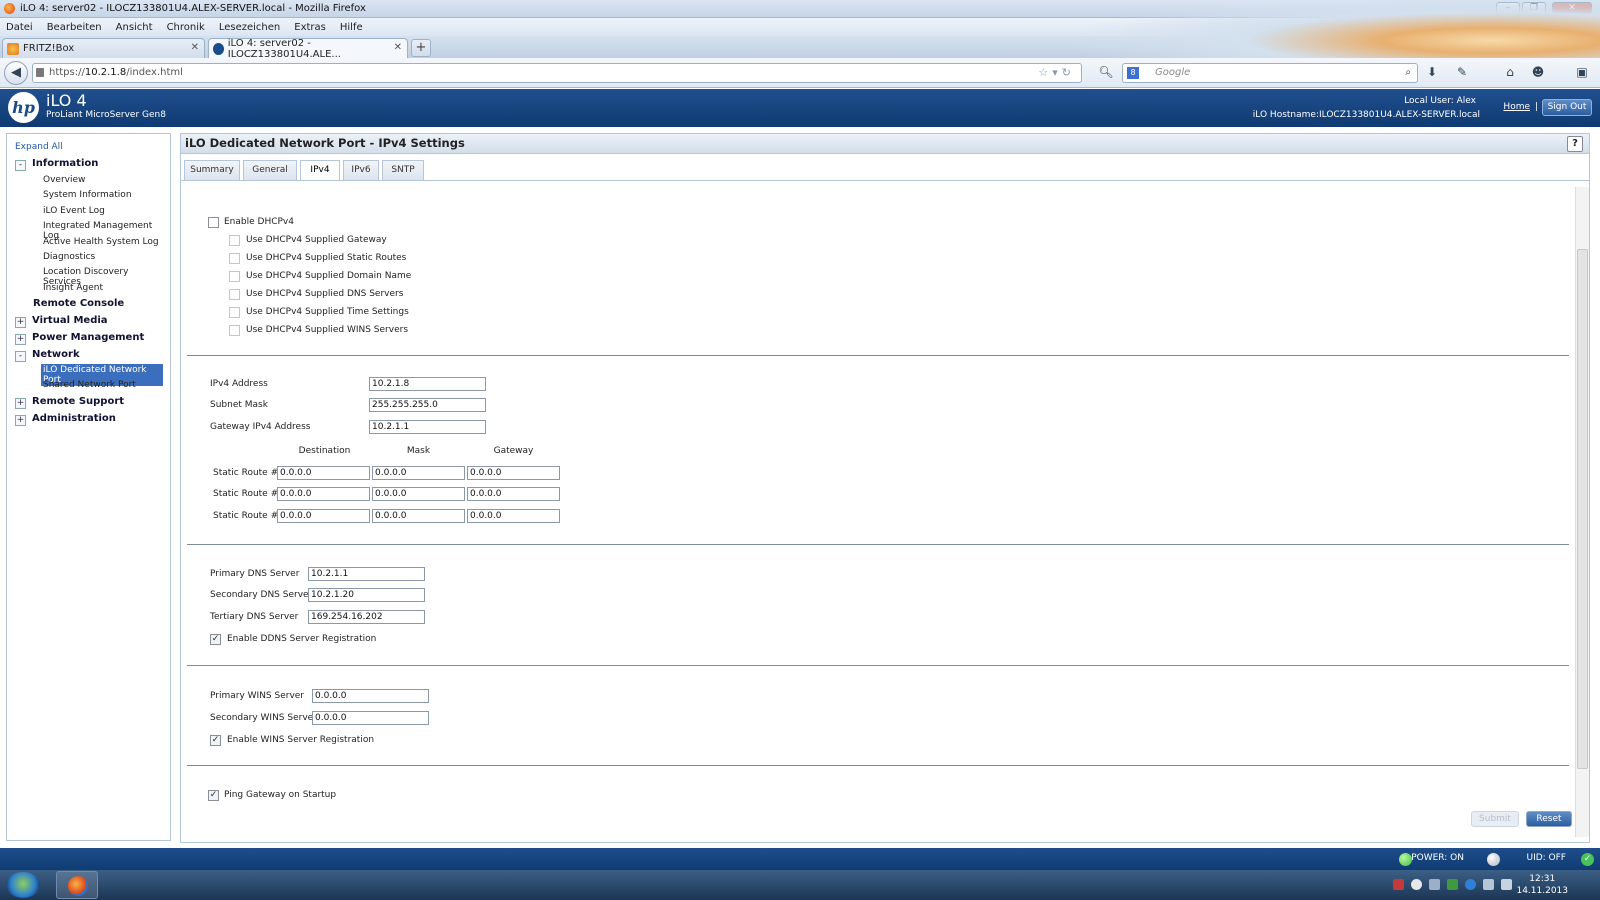  What do you see at coordinates (74, 211) in the screenshot?
I see `nav-item-ilo-event-log: iLO Event Log` at bounding box center [74, 211].